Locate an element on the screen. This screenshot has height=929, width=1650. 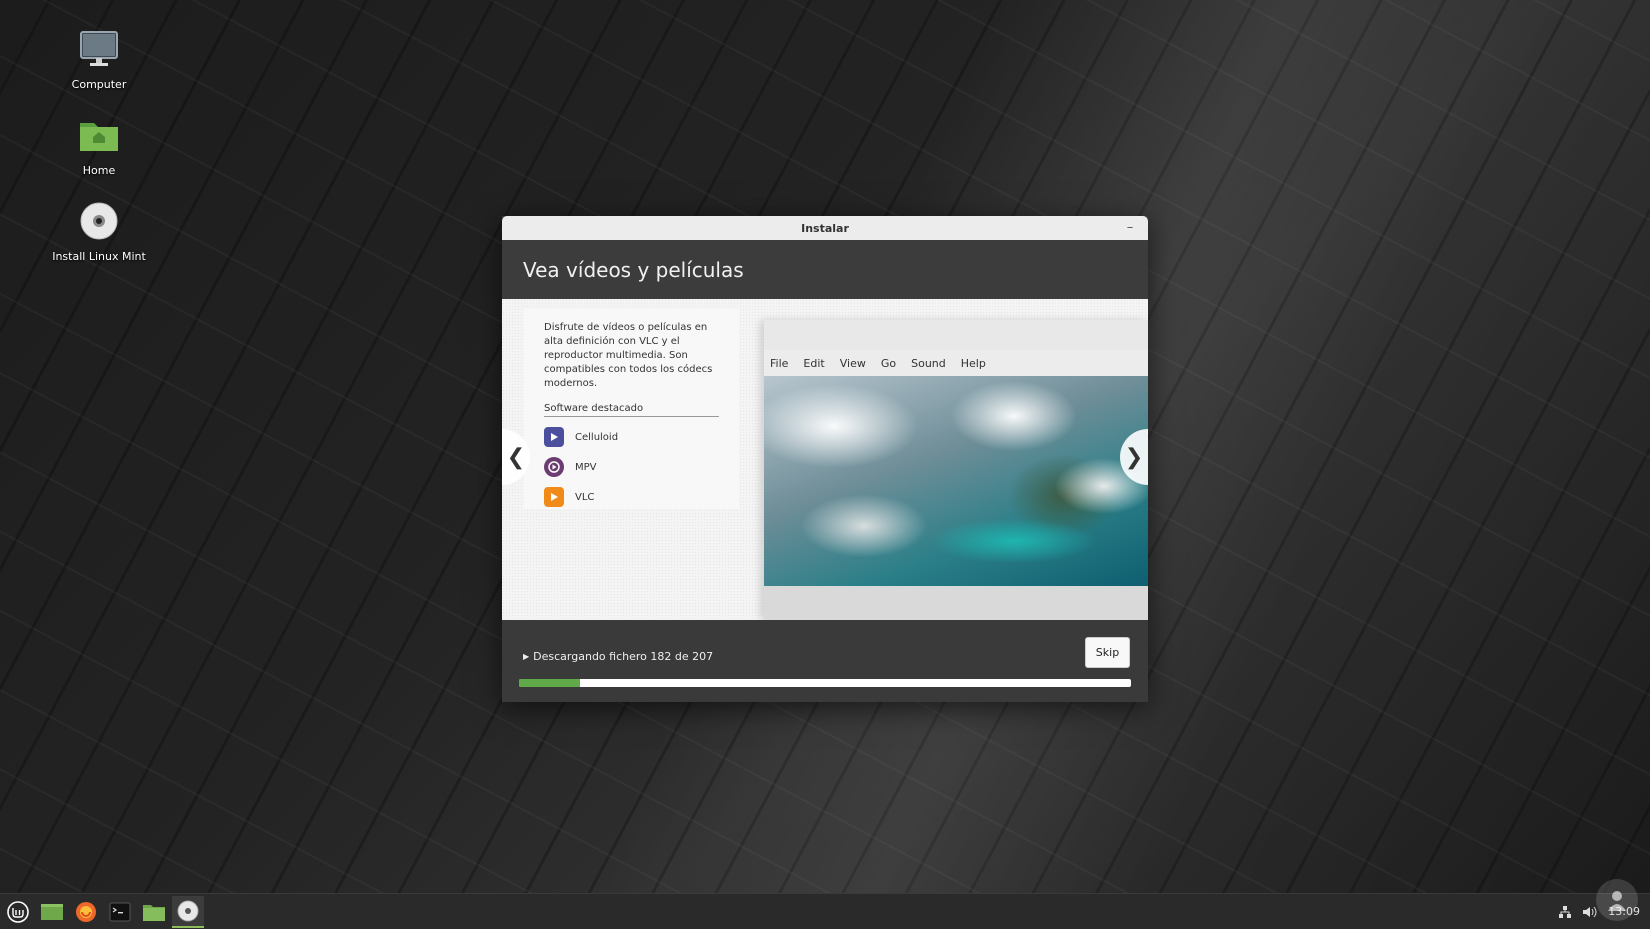
preview-video-frame is located at coordinates (956, 481).